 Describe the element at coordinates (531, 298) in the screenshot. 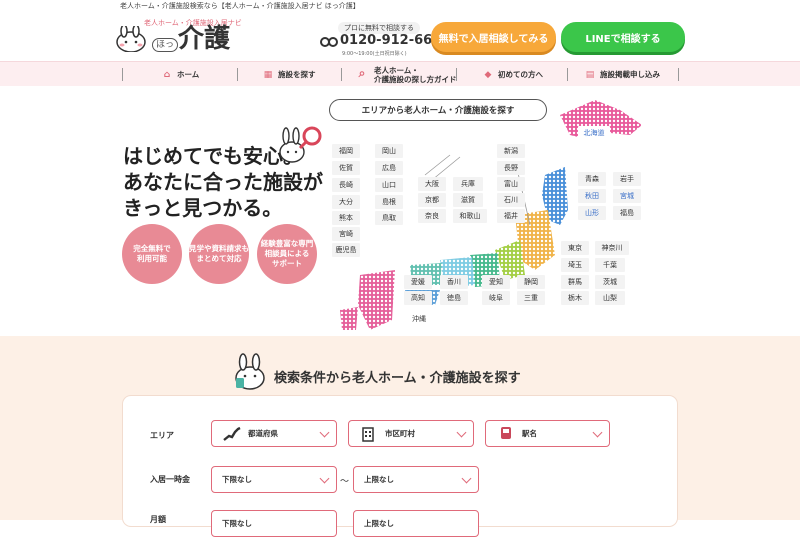

I see `pref-mie: 三重` at that location.